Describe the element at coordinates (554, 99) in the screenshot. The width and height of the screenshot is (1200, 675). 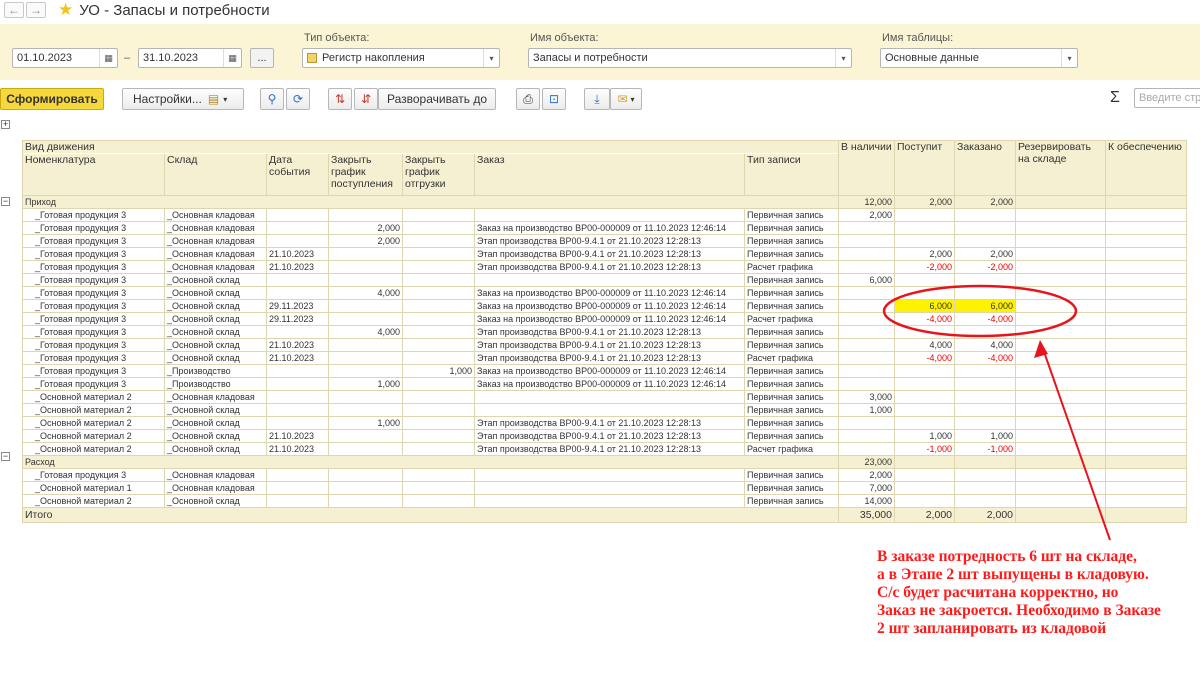
I see `preview-button: ⊡` at that location.